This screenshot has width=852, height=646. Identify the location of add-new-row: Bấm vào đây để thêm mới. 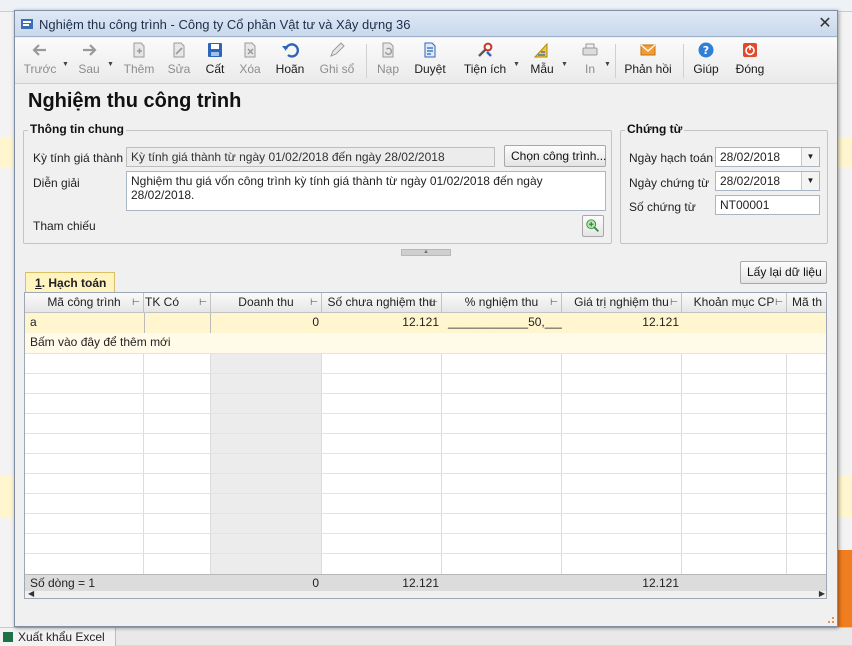
(425, 343).